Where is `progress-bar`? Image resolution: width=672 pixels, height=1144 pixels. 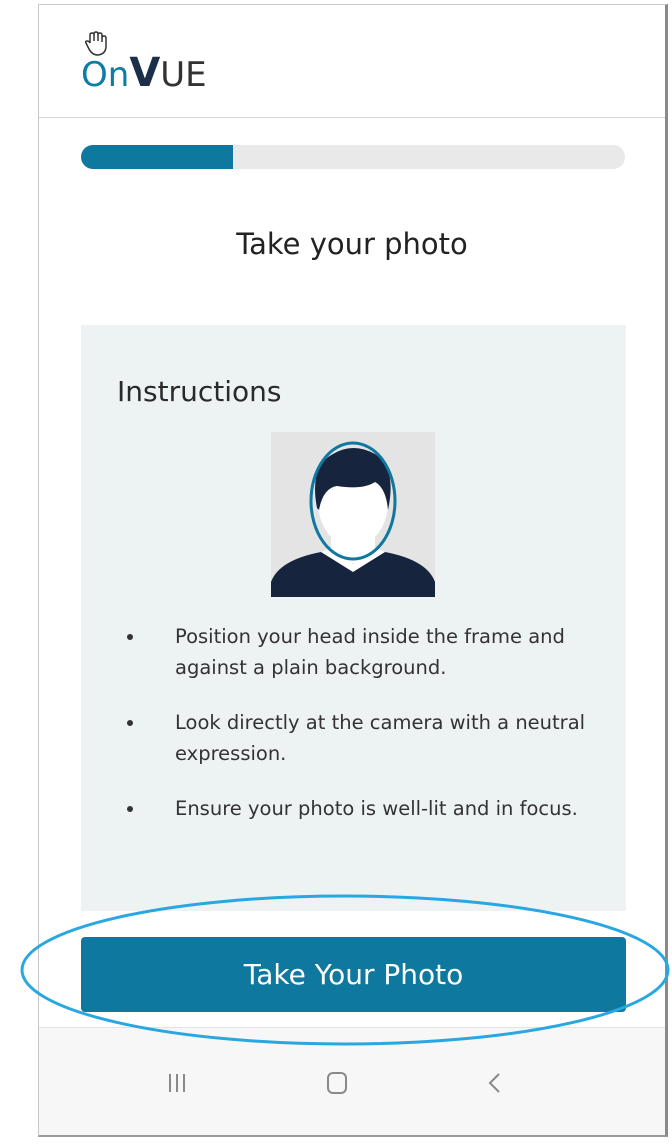
progress-bar is located at coordinates (353, 157).